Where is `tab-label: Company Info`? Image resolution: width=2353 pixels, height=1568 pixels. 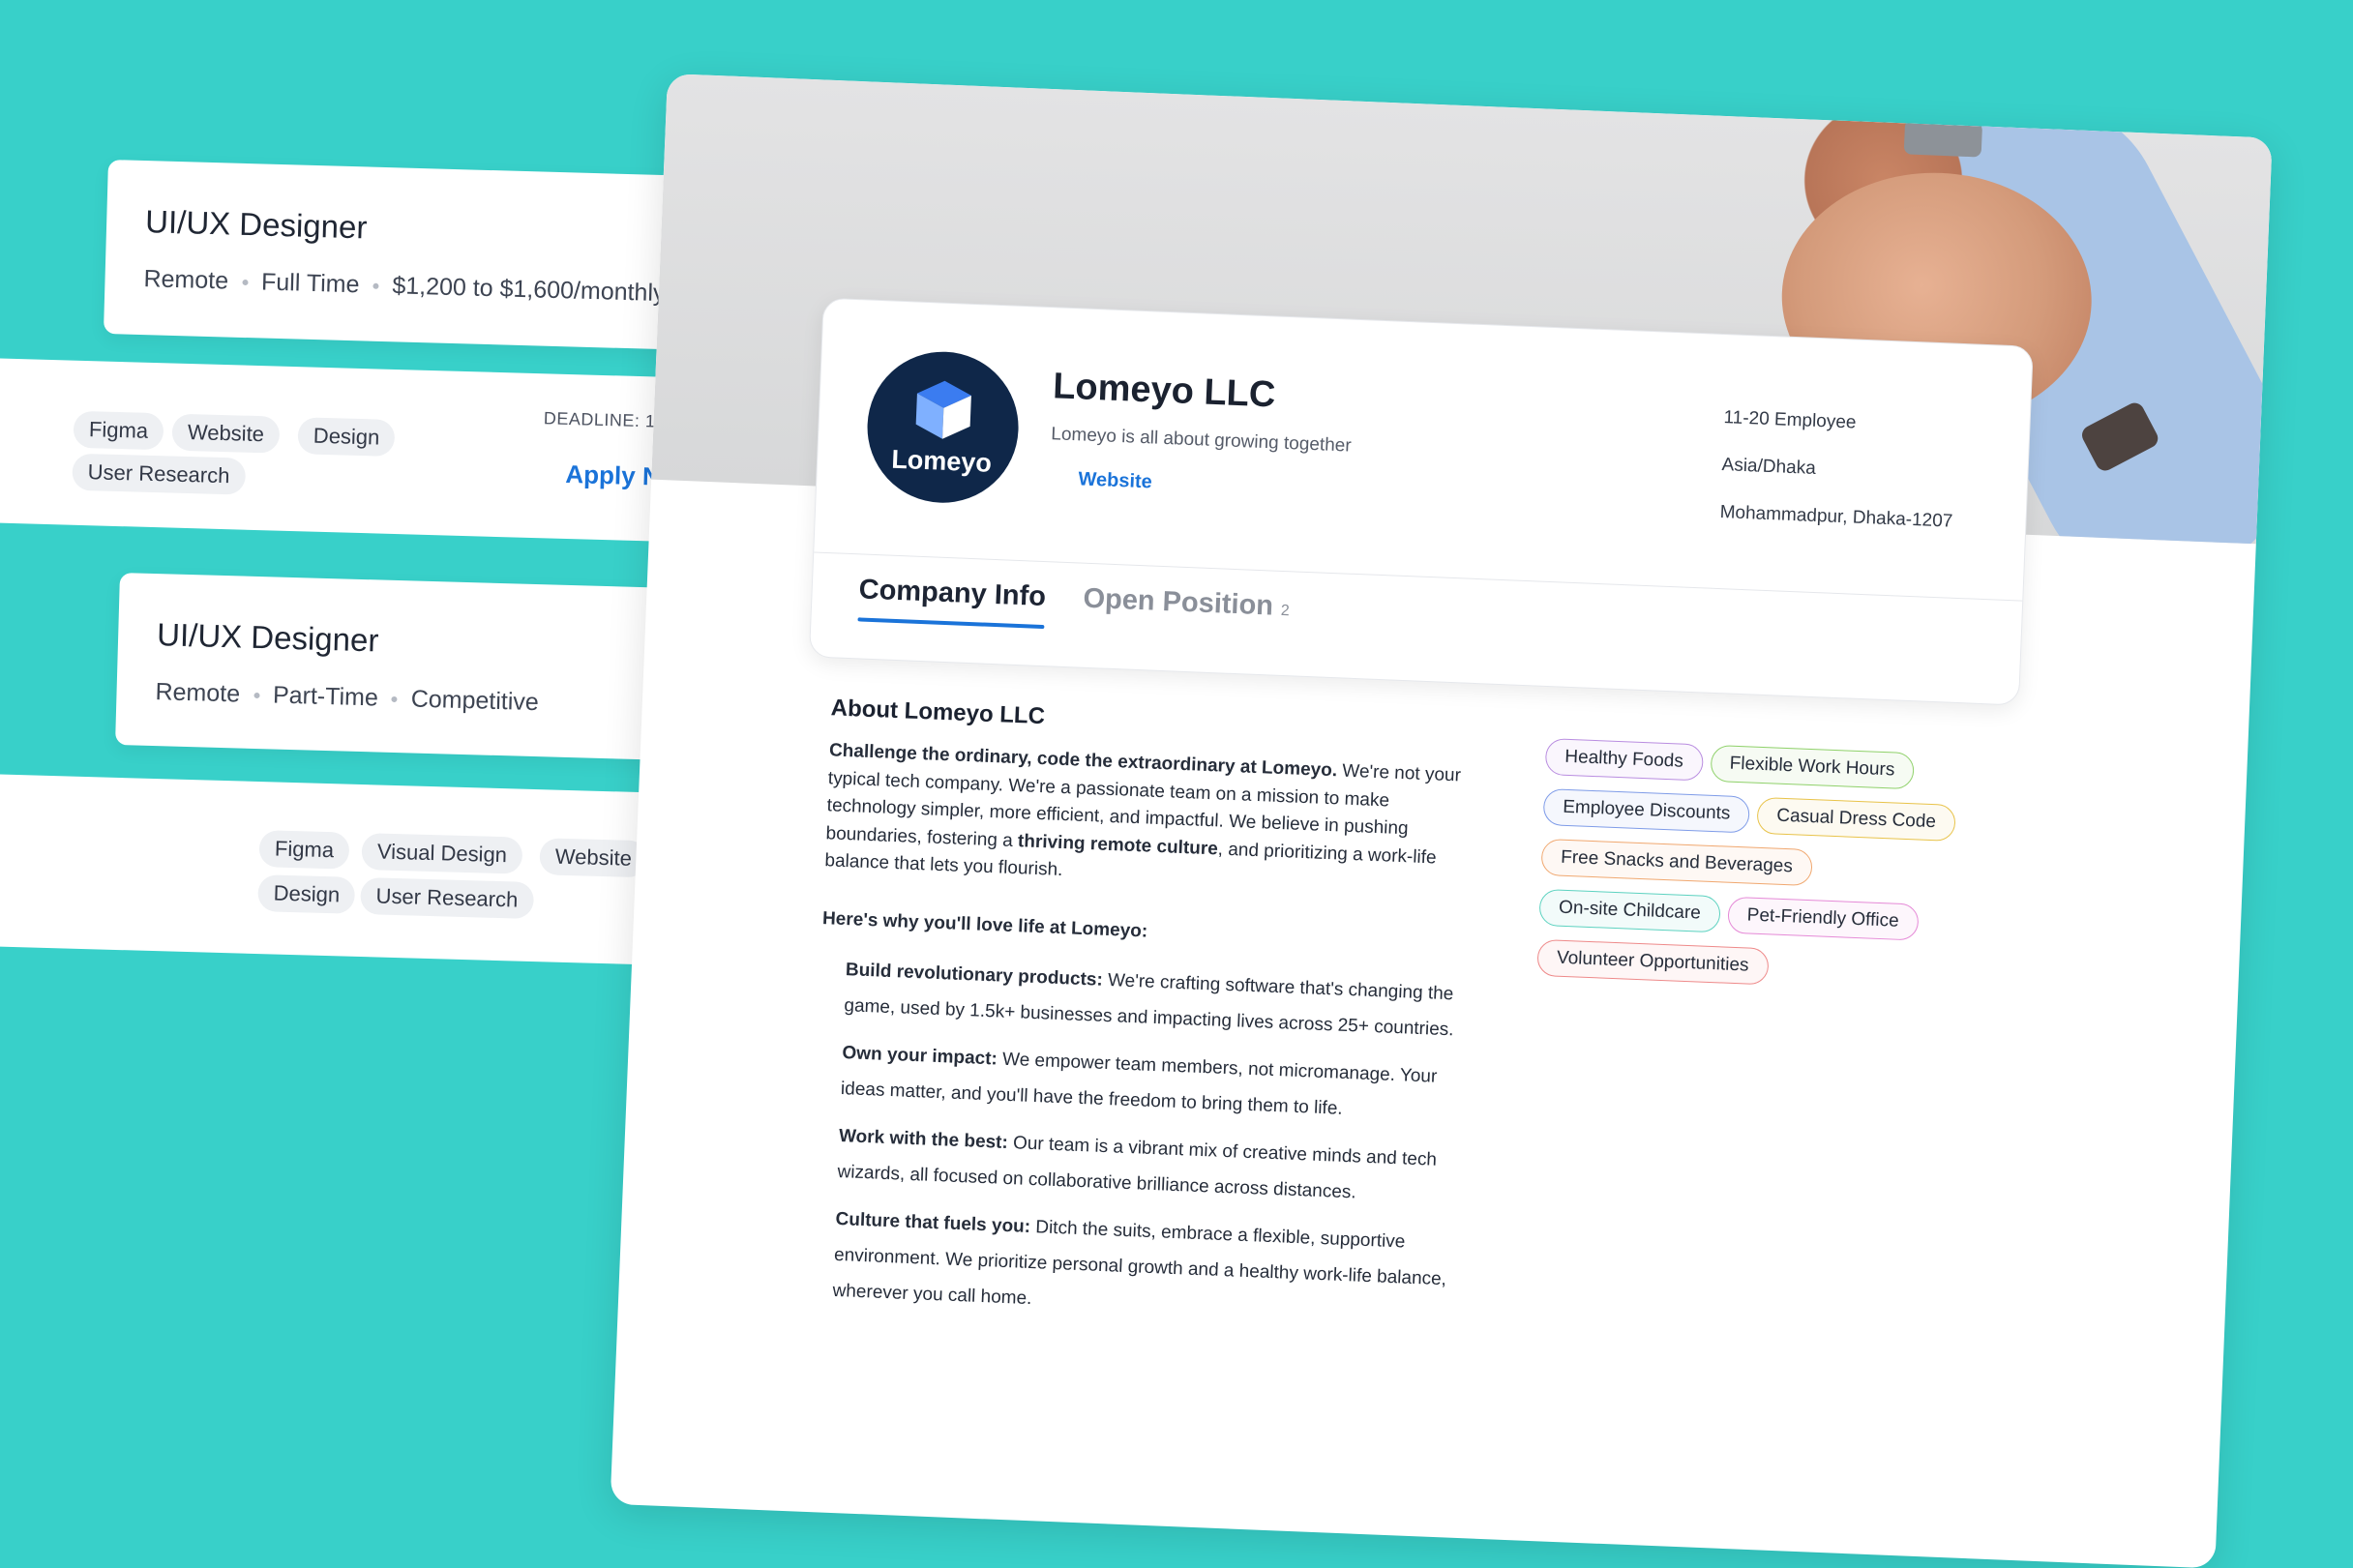
tab-label: Company Info is located at coordinates (952, 593).